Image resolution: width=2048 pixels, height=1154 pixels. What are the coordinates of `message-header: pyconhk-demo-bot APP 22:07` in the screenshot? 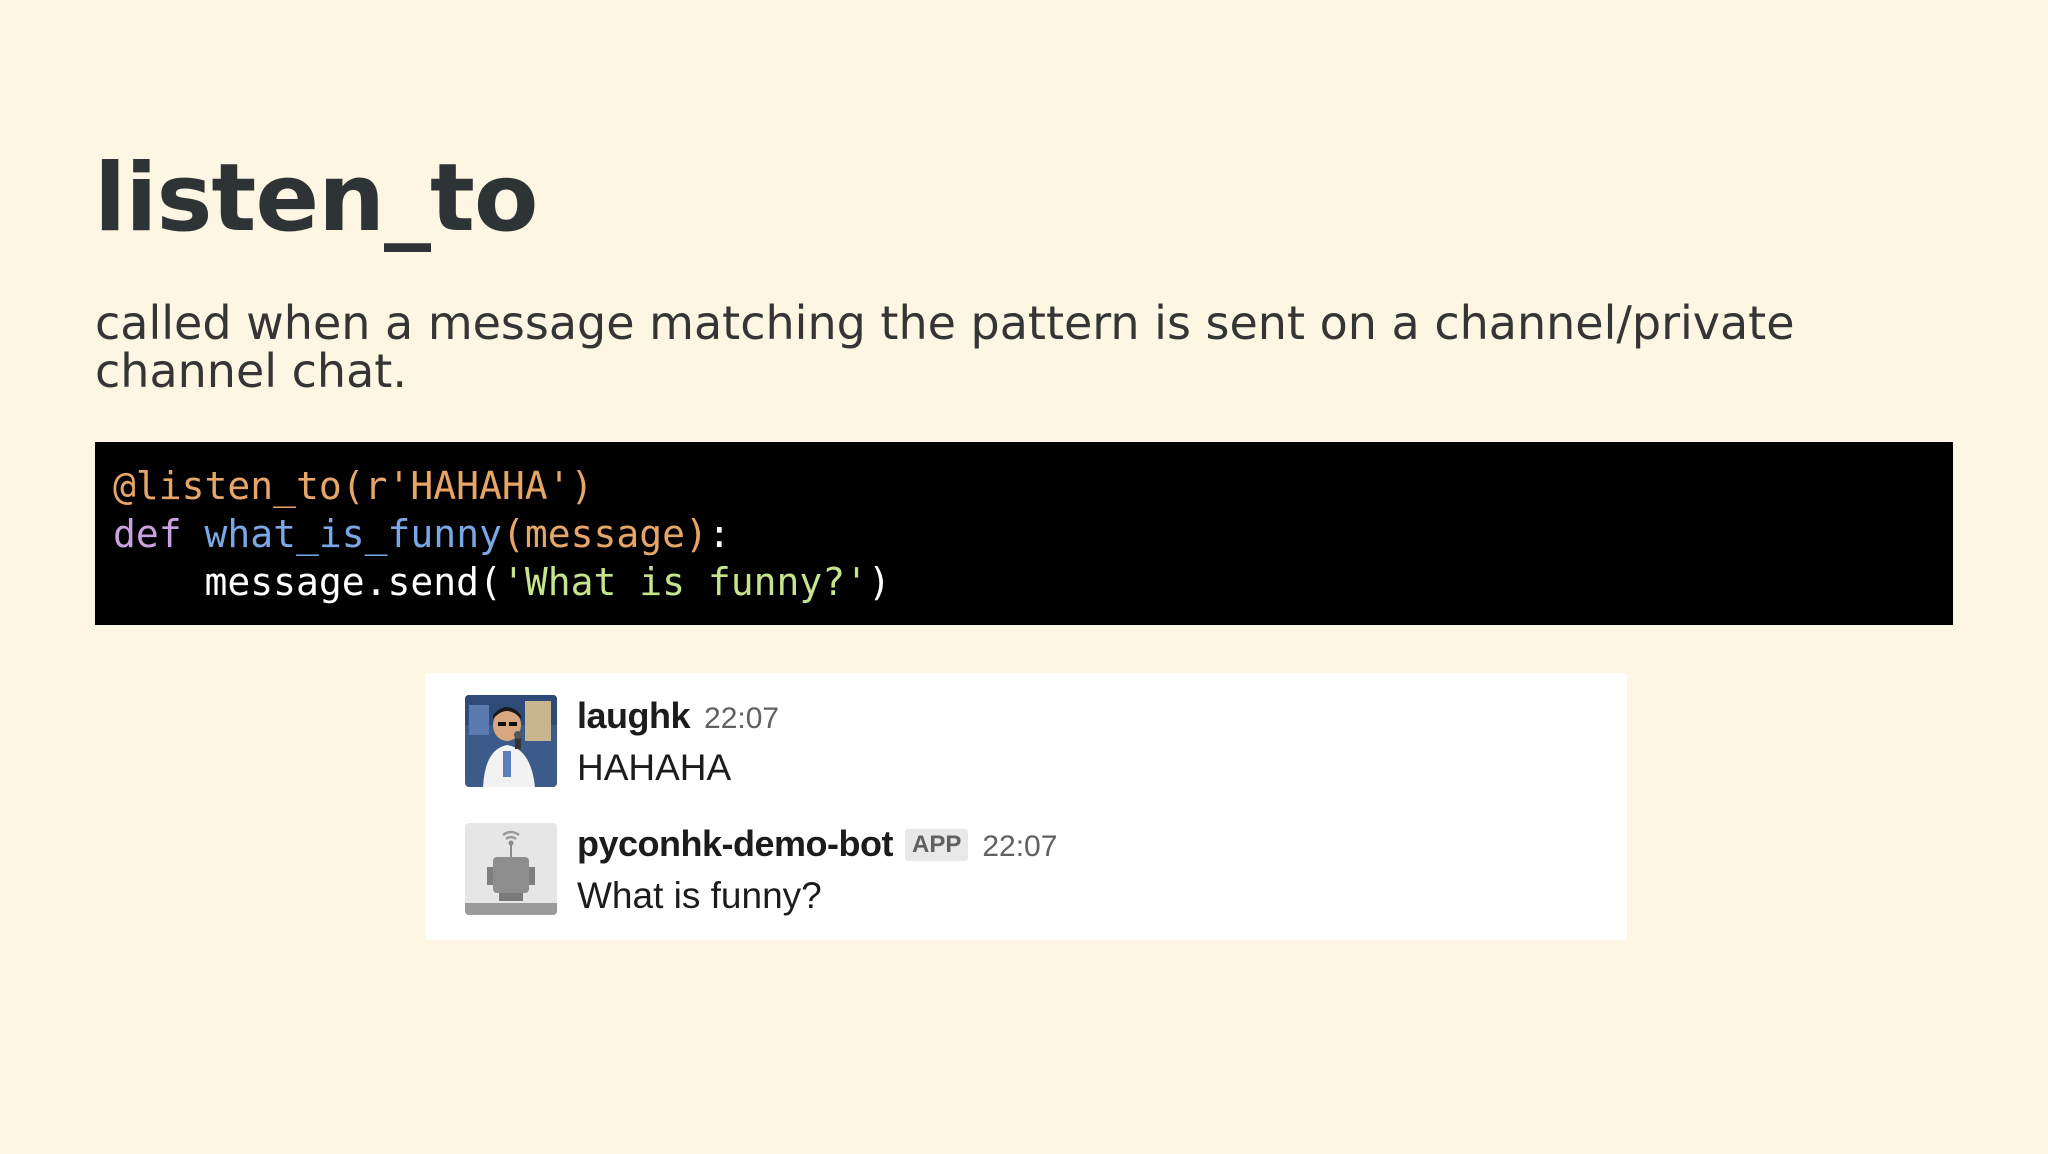 It's located at (1077, 847).